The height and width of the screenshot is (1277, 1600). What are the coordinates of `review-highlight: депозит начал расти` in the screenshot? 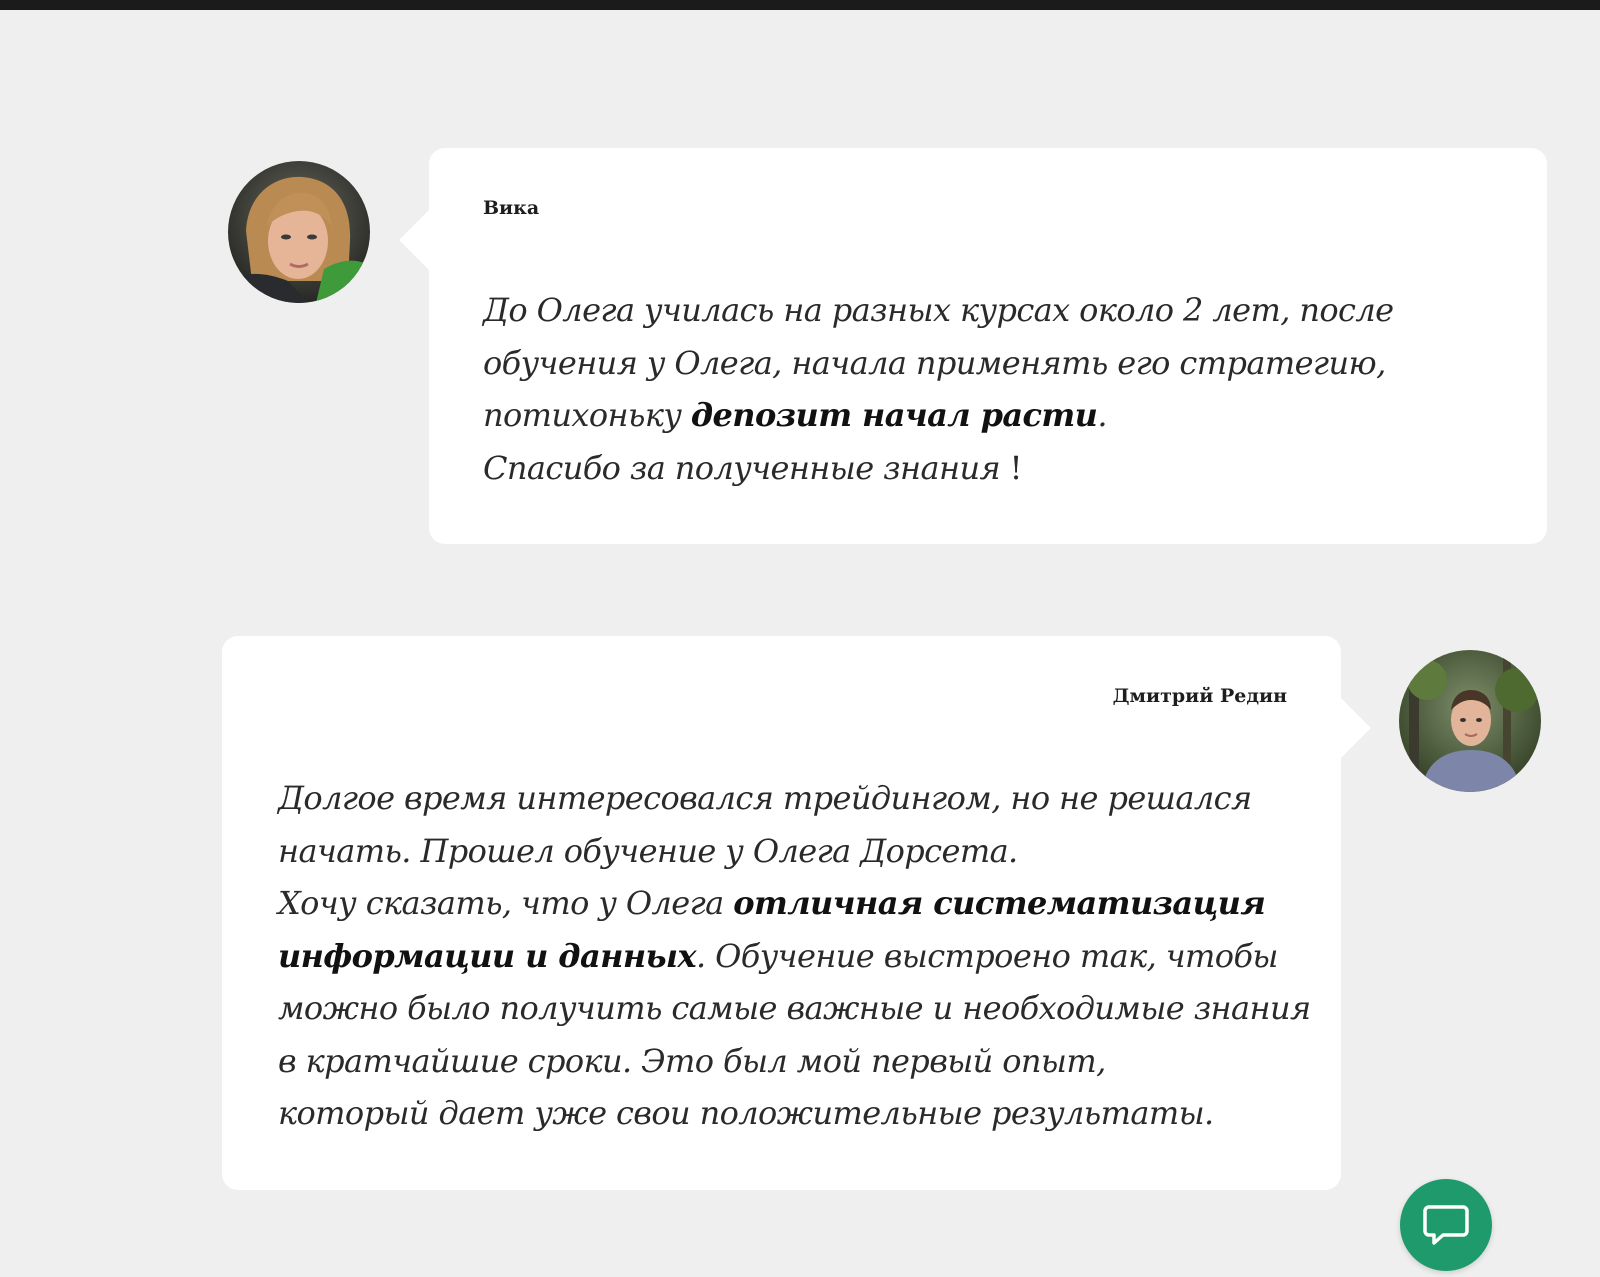 It's located at (894, 415).